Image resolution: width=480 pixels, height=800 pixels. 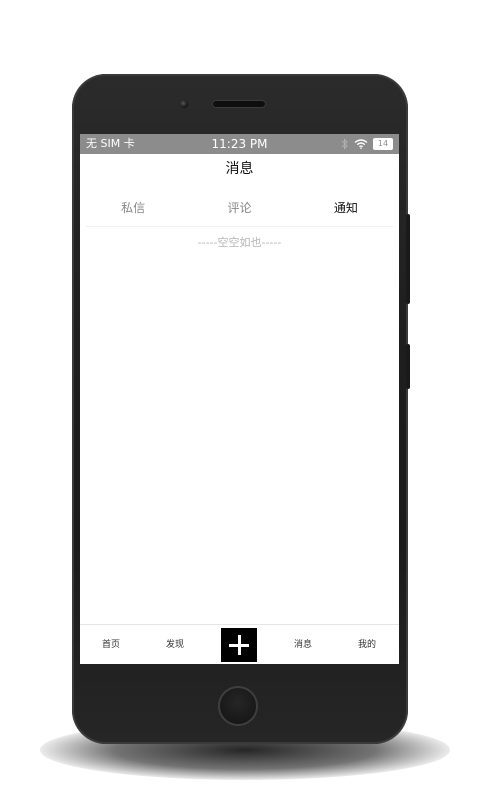 I want to click on tabs-divider, so click(x=239, y=226).